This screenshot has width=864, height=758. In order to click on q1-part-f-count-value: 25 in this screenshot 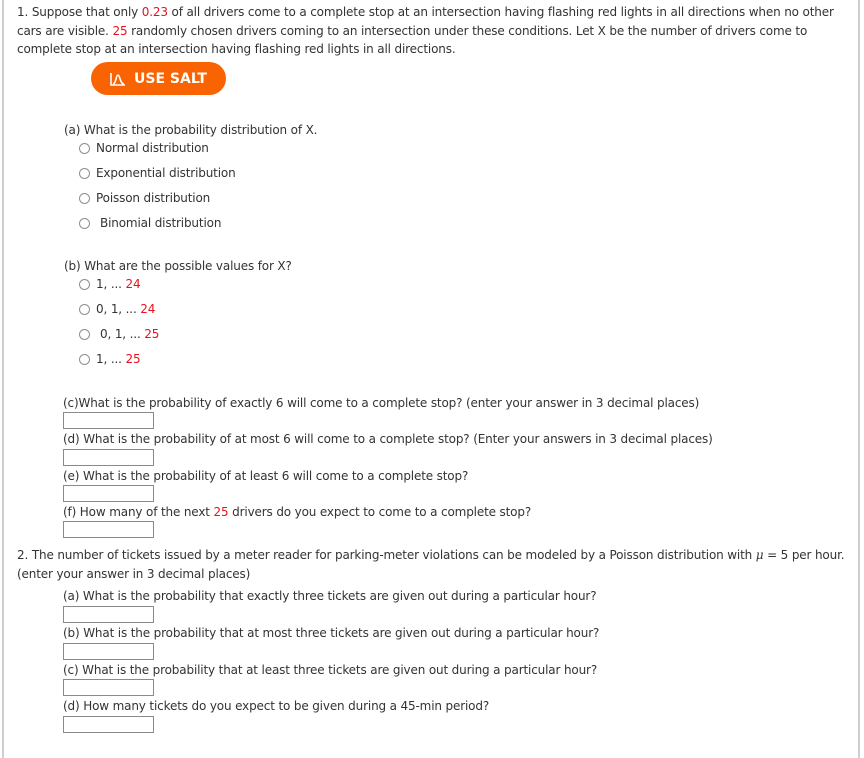, I will do `click(221, 512)`.